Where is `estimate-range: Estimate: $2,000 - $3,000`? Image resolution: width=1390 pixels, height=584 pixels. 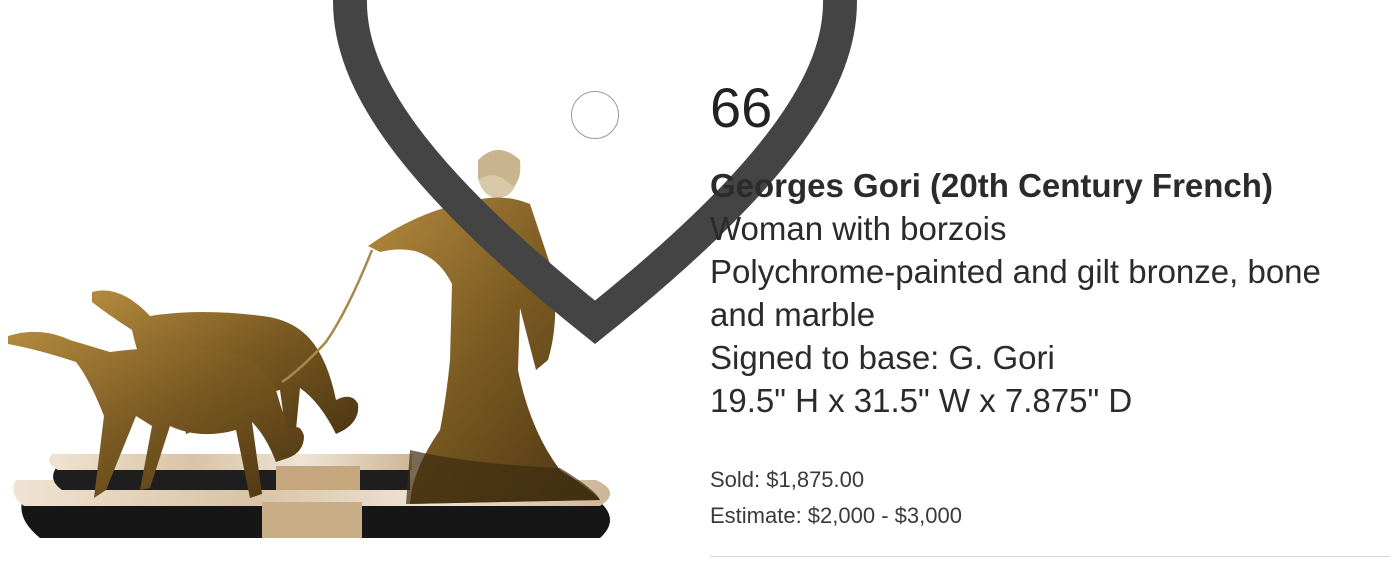
estimate-range: Estimate: $2,000 - $3,000 is located at coordinates (836, 515).